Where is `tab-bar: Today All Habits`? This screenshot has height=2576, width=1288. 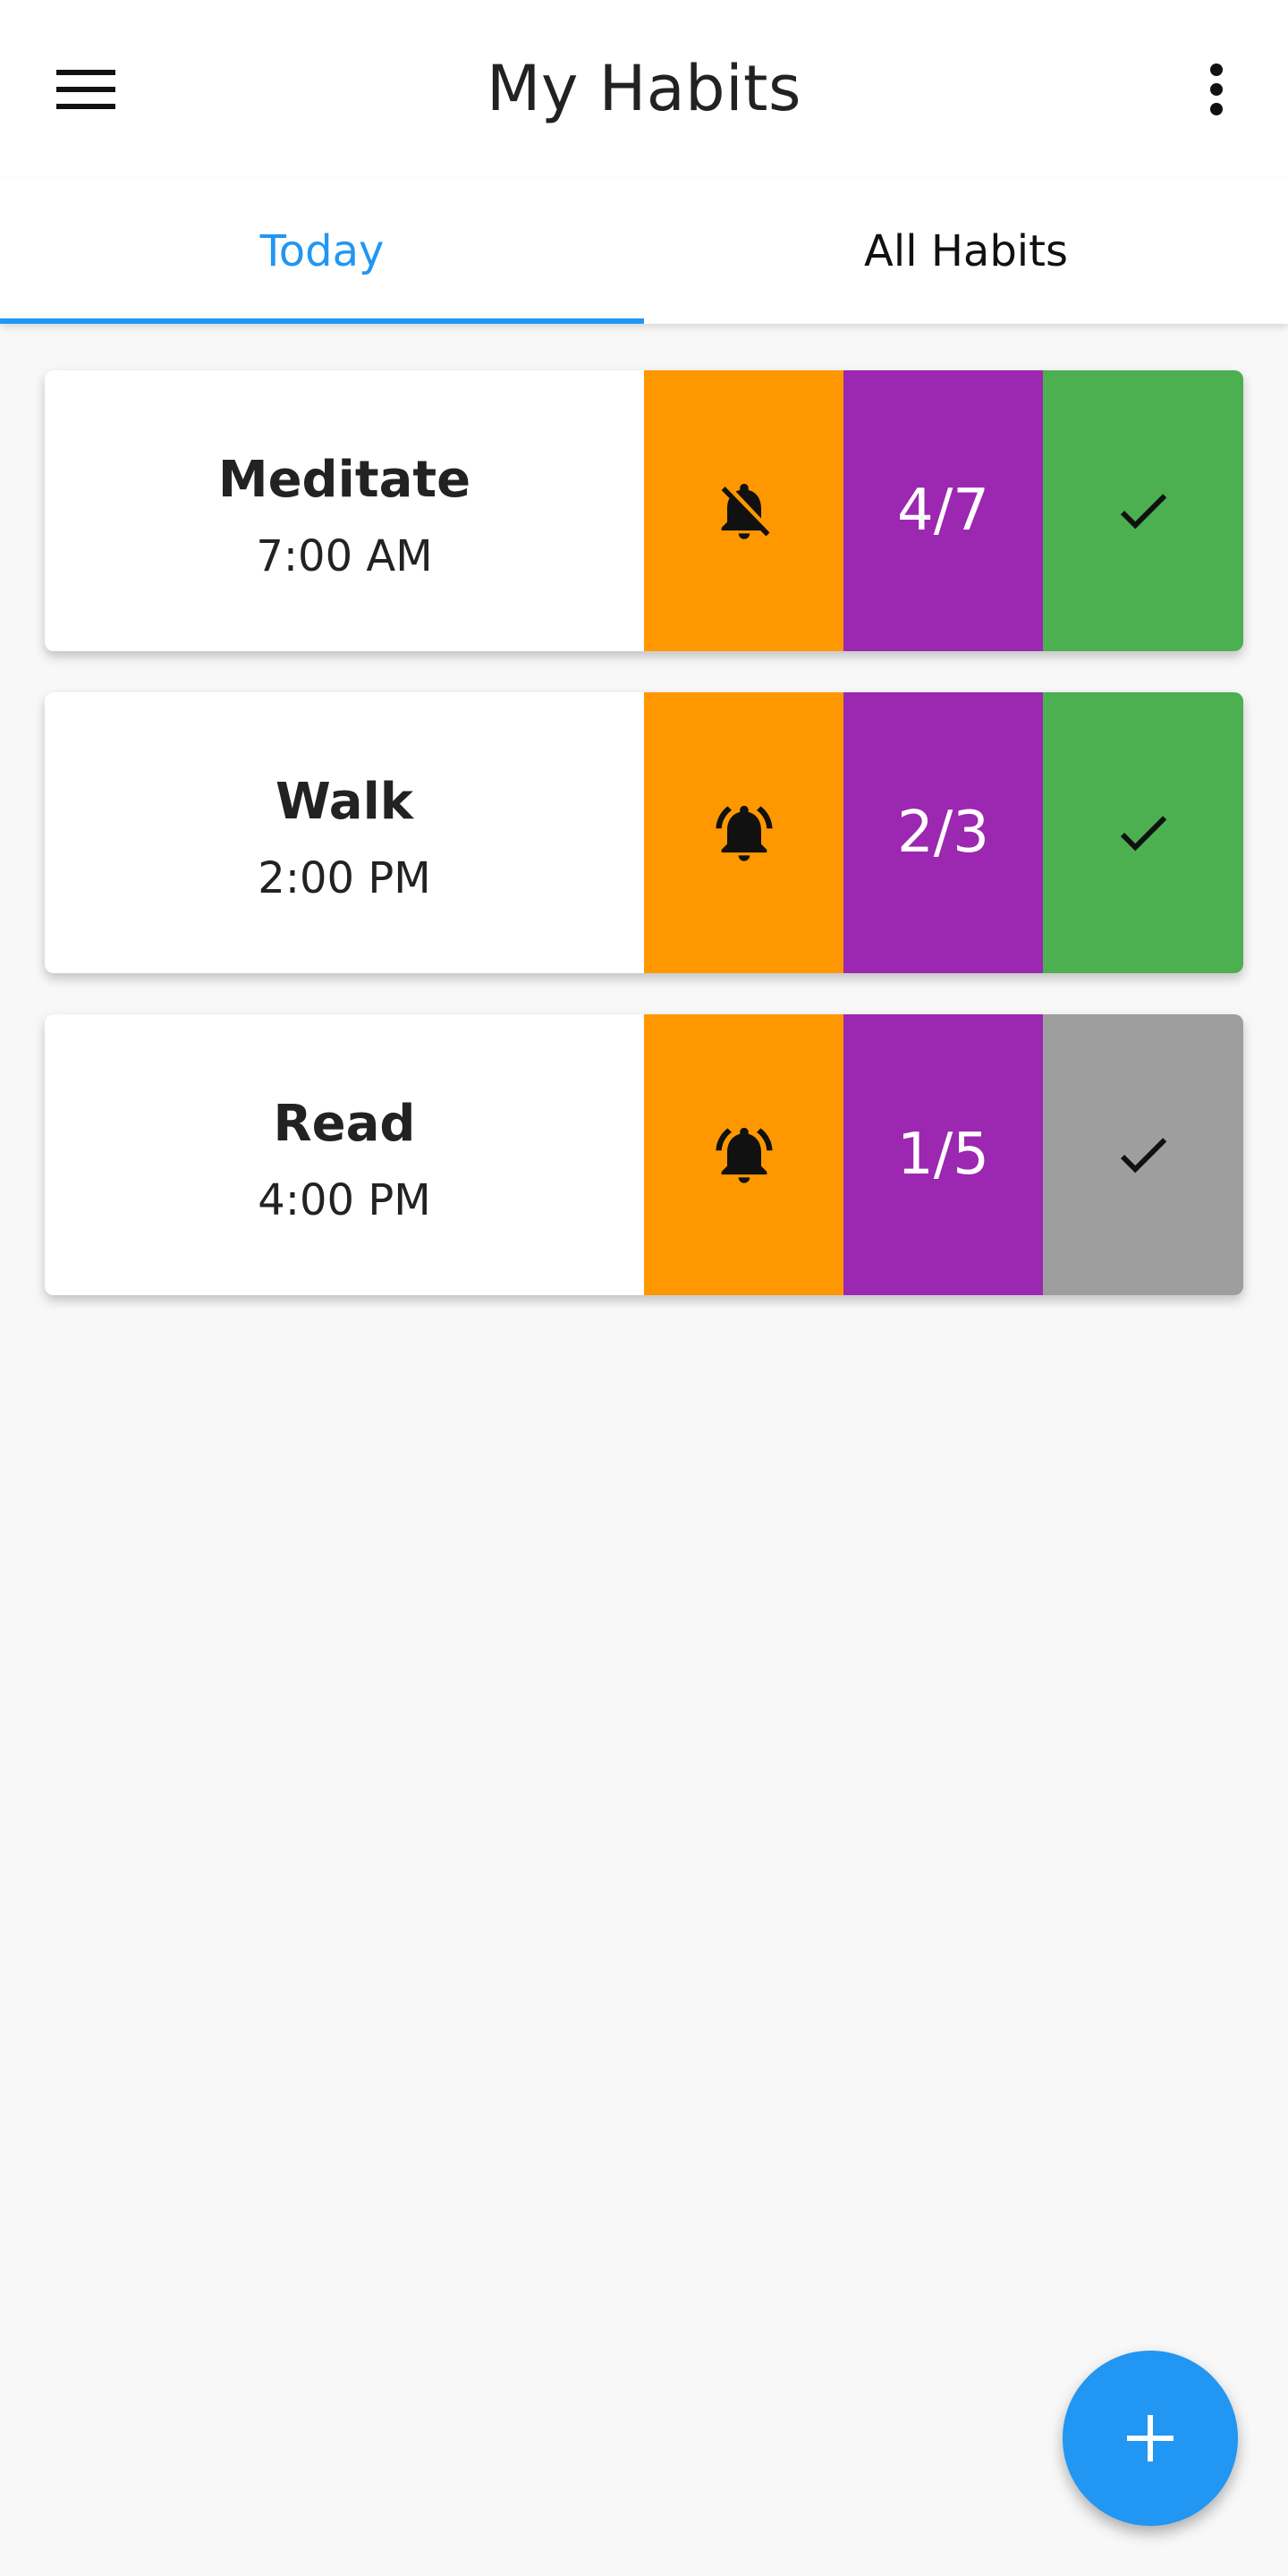
tab-bar: Today All Habits is located at coordinates (644, 251).